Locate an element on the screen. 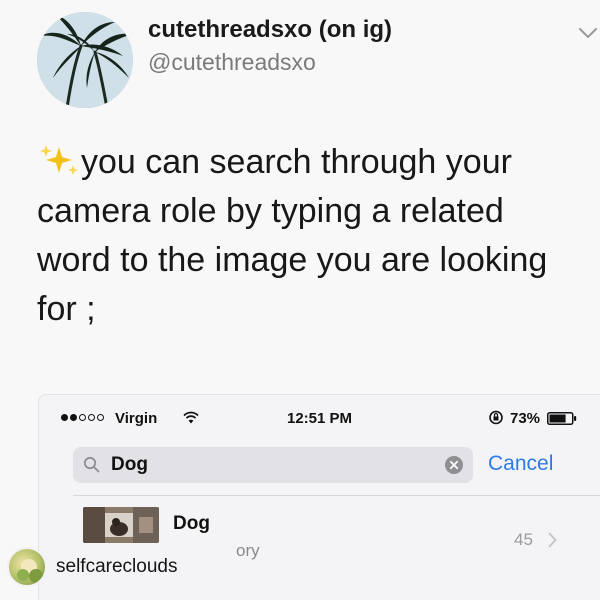  divider is located at coordinates (336, 495).